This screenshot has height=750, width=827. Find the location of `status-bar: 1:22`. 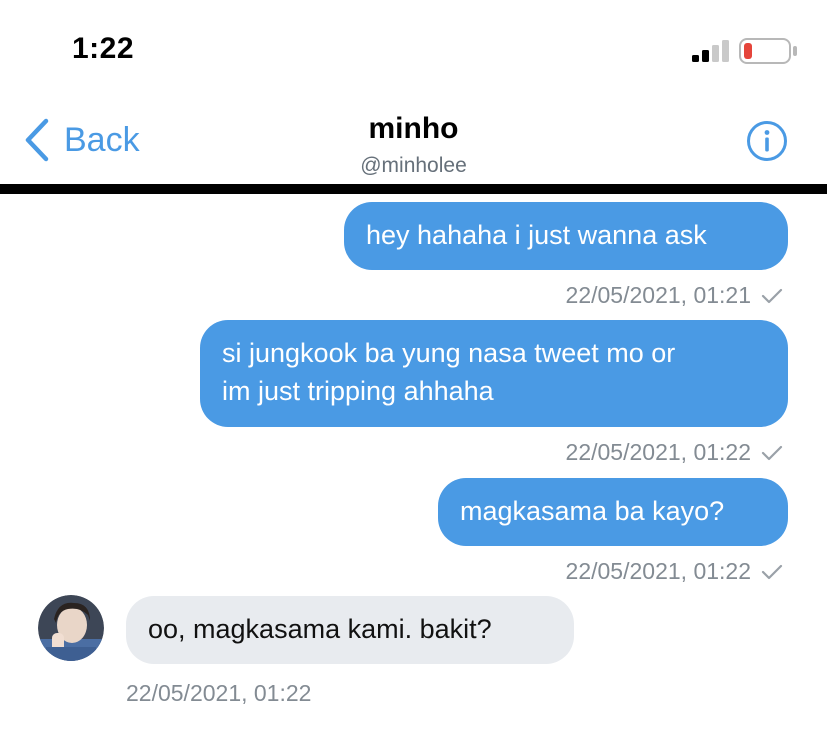

status-bar: 1:22 is located at coordinates (413, 50).